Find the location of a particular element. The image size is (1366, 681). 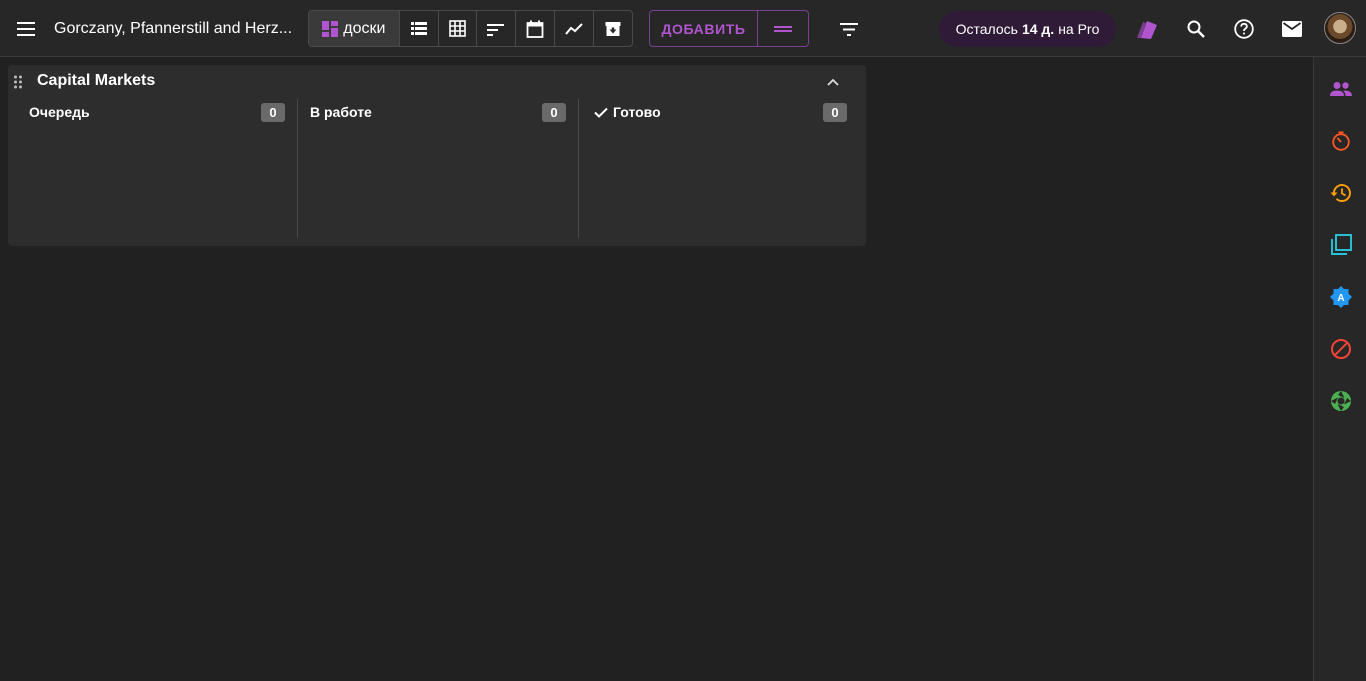

column-name: В работе is located at coordinates (341, 112).